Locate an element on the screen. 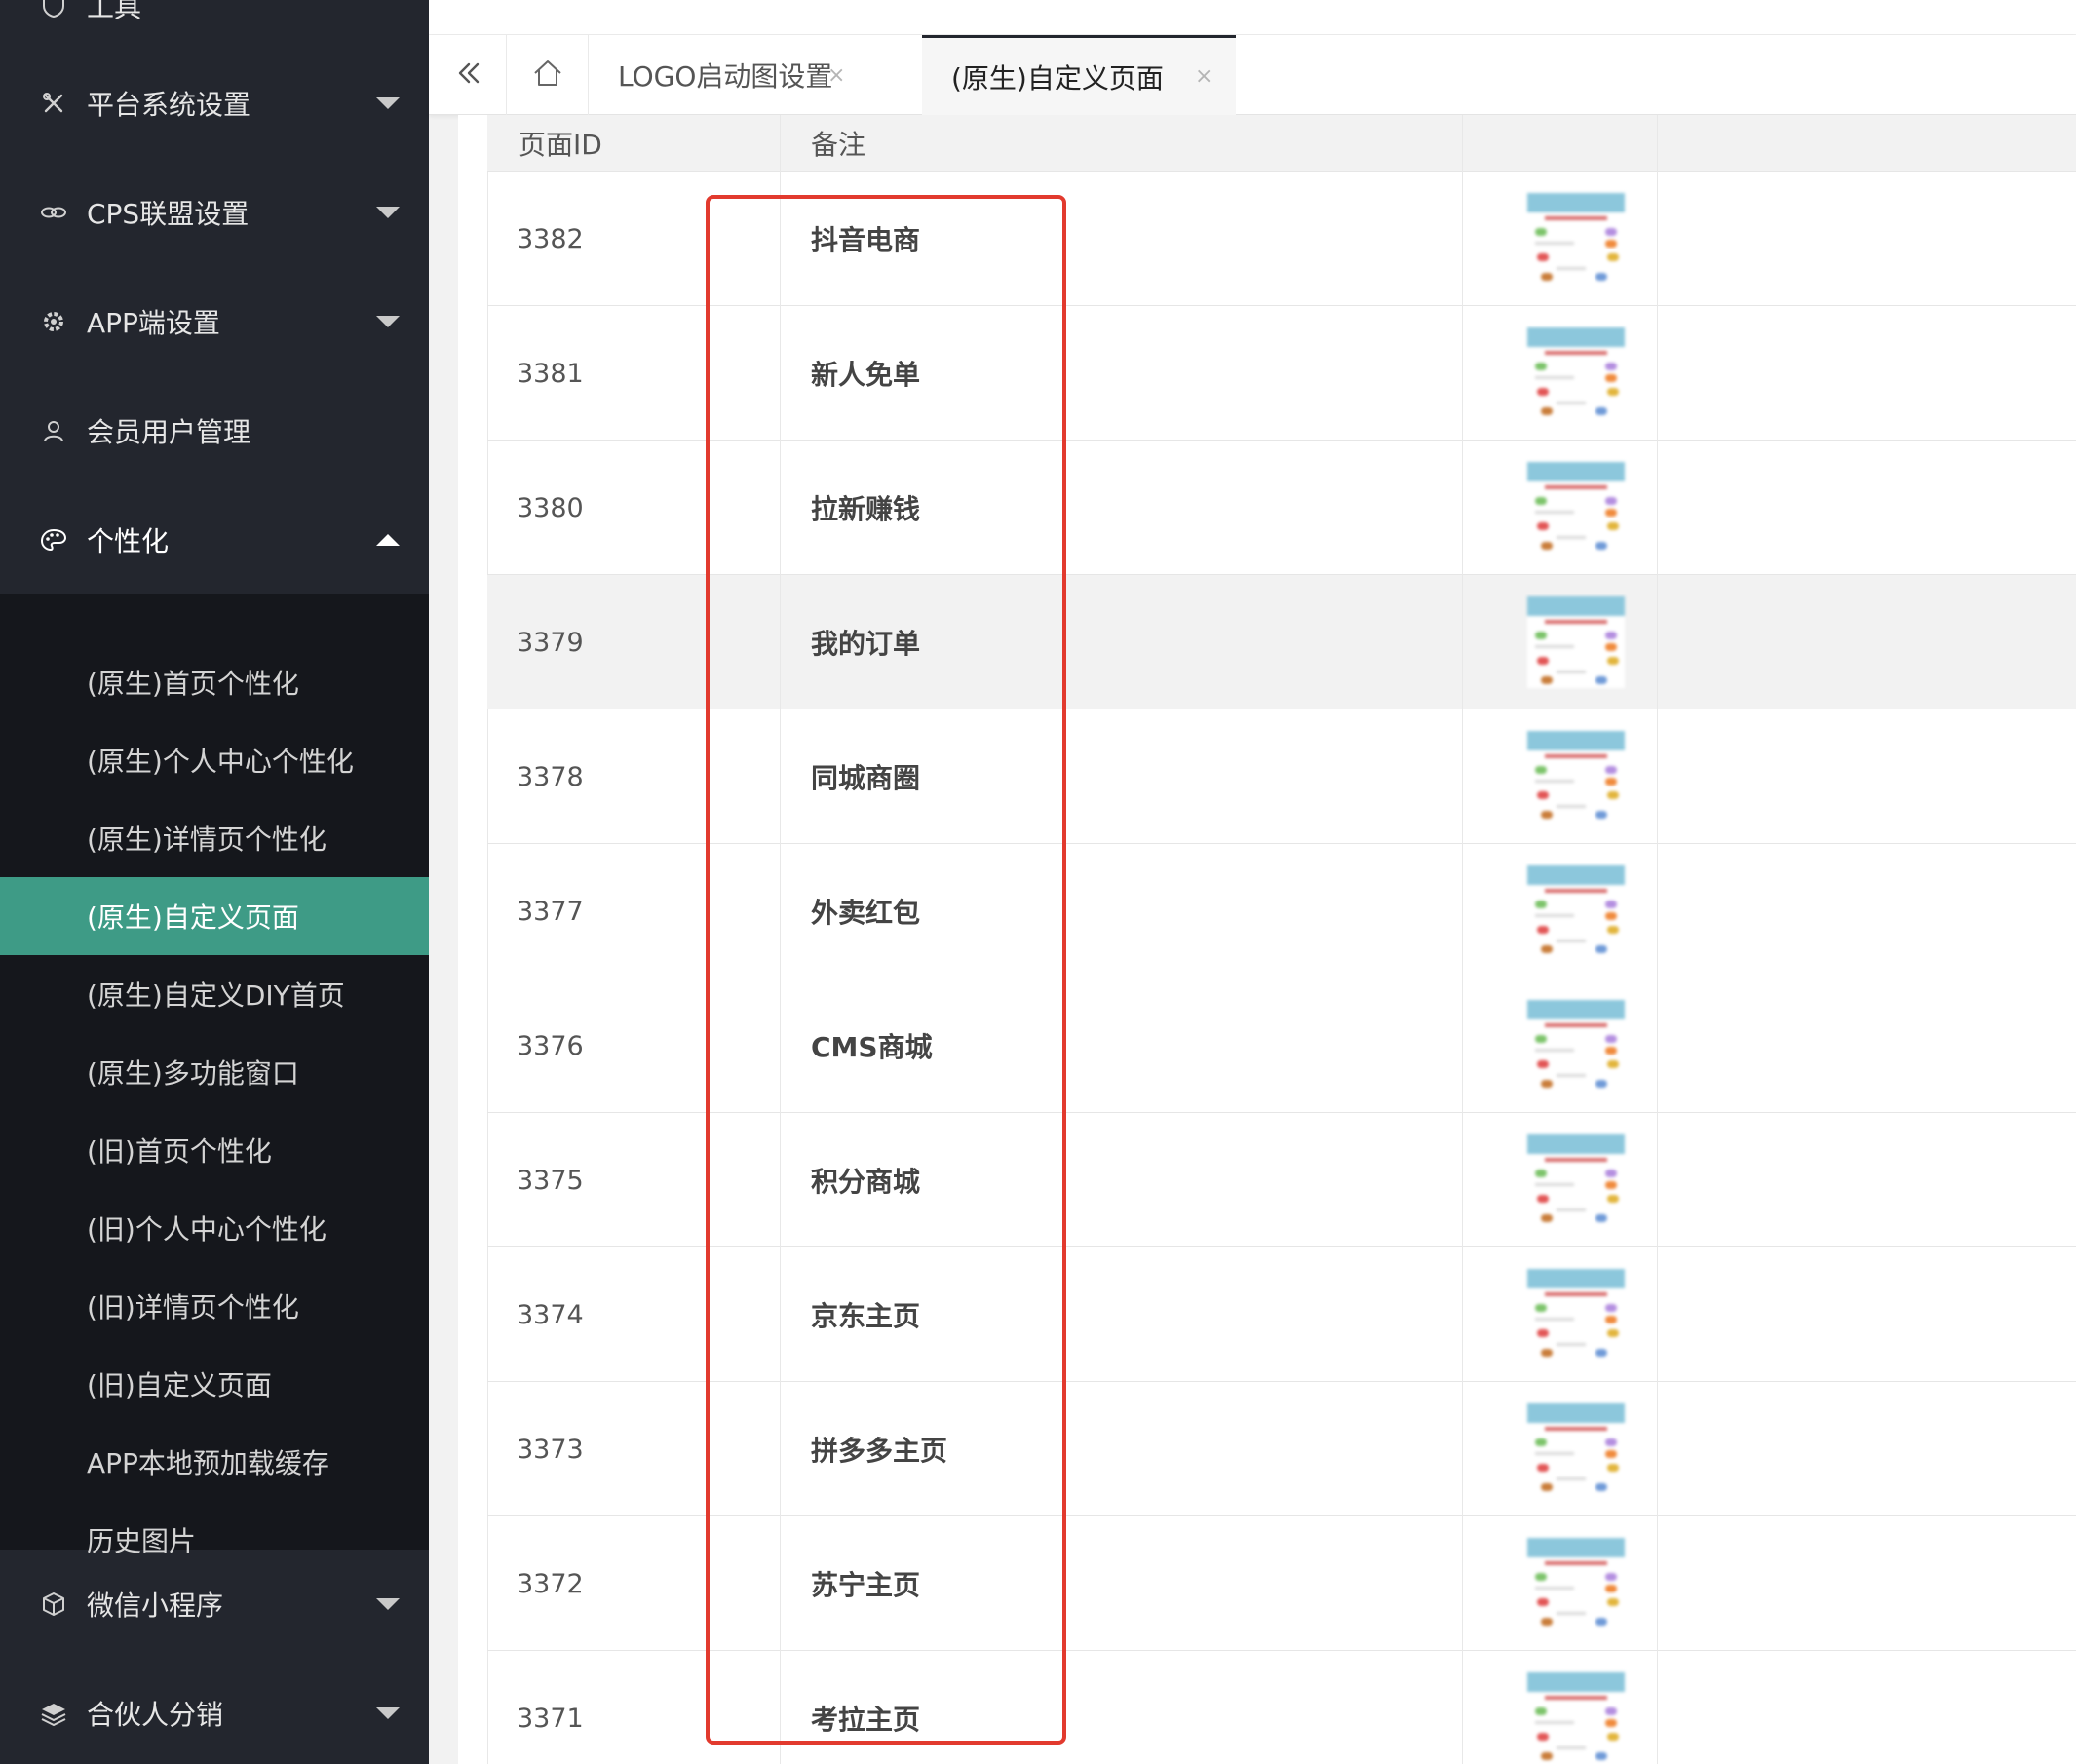 The height and width of the screenshot is (1764, 2076). cell-note: 拉新赚钱 is located at coordinates (866, 509).